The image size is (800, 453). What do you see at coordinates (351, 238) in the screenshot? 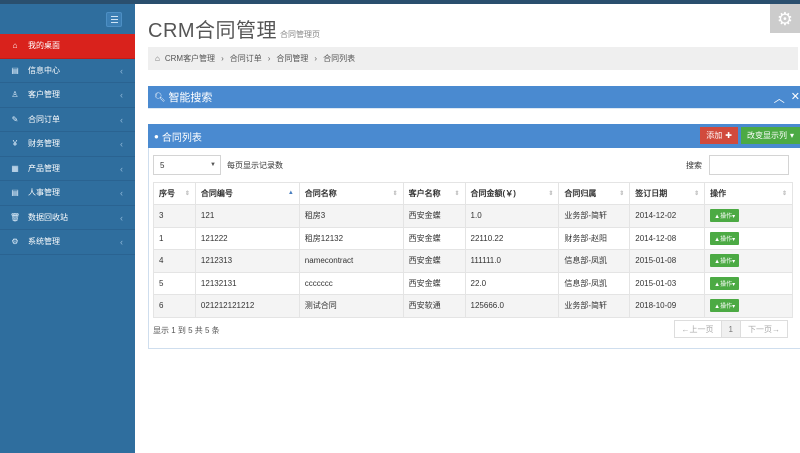
I see `table-cell: 租房12132` at bounding box center [351, 238].